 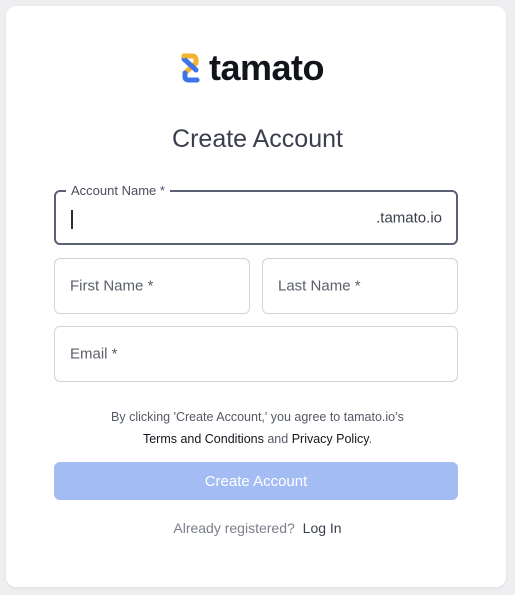 What do you see at coordinates (234, 528) in the screenshot?
I see `already-registered-text: Already registered?` at bounding box center [234, 528].